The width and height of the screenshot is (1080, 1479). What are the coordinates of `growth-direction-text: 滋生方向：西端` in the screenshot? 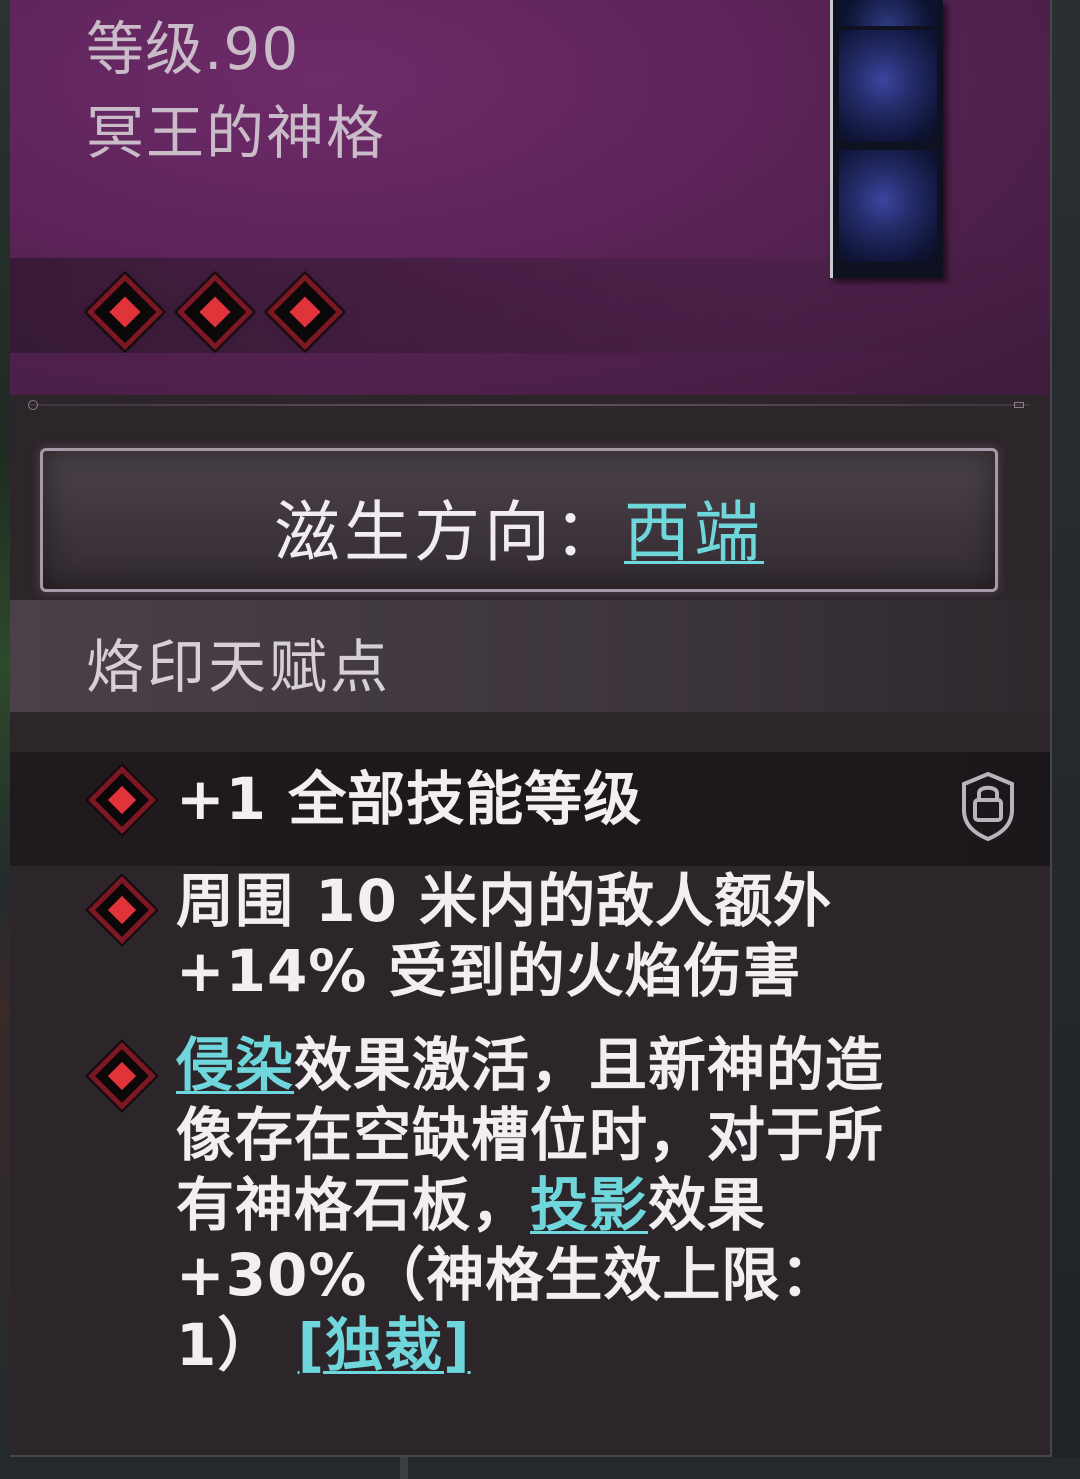 It's located at (519, 527).